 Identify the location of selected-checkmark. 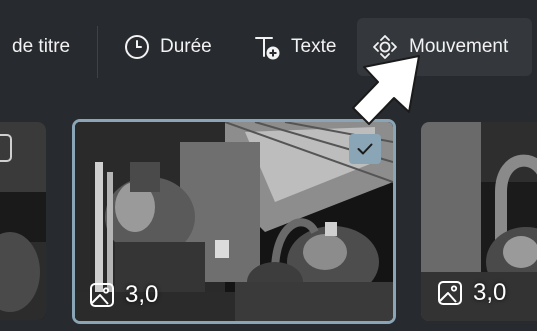
(365, 149).